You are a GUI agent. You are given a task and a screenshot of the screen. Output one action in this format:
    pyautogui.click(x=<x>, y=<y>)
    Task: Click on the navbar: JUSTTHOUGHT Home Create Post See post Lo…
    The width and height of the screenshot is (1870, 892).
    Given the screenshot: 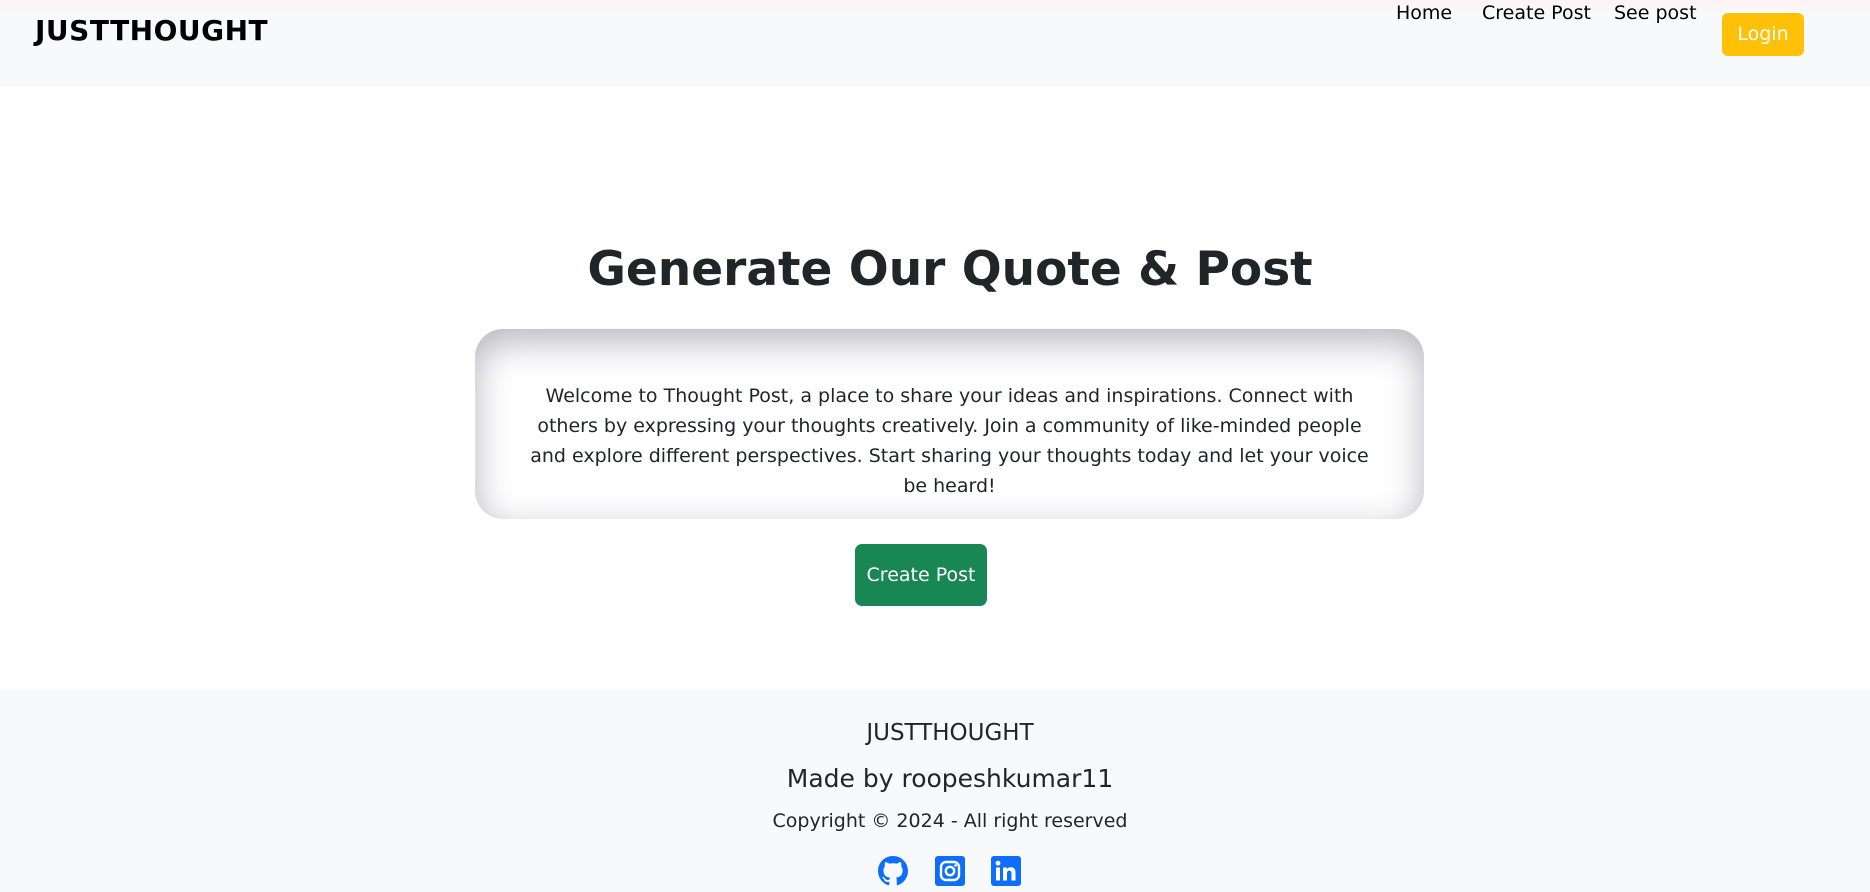 What is the action you would take?
    pyautogui.click(x=935, y=43)
    